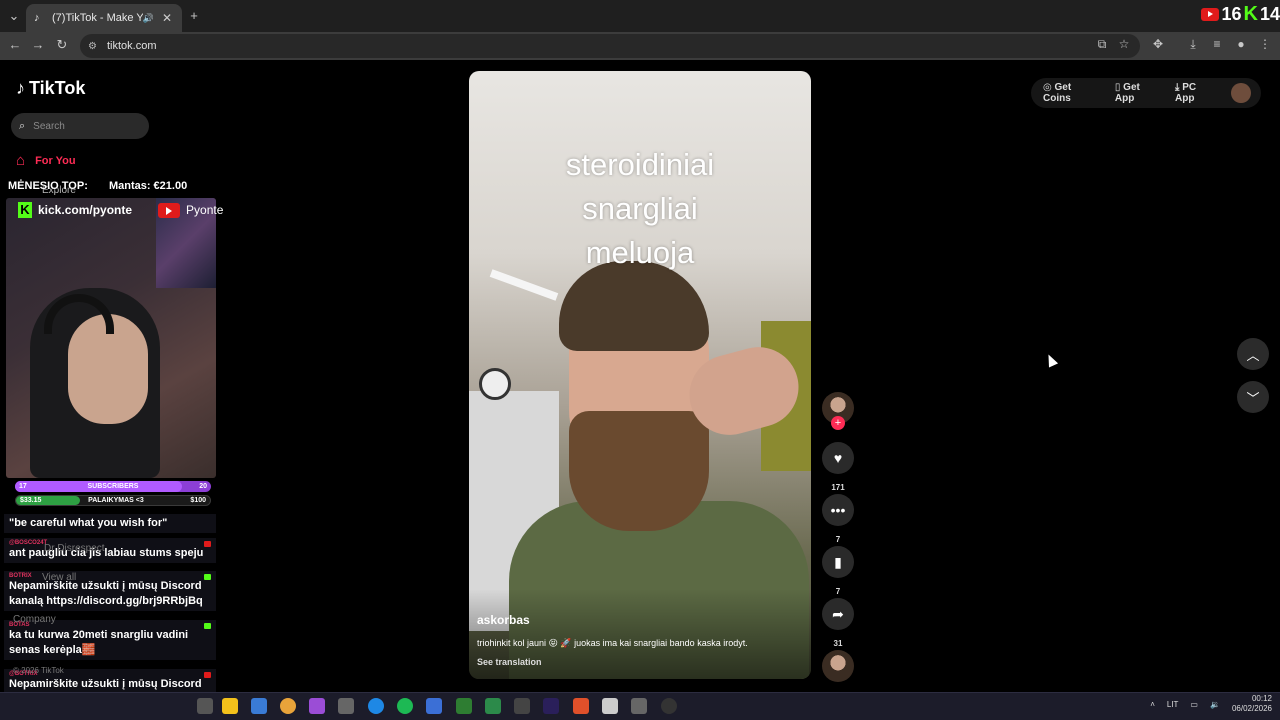  Describe the element at coordinates (1251, 708) in the screenshot. I see `clock-date: 06/02/2026` at that location.